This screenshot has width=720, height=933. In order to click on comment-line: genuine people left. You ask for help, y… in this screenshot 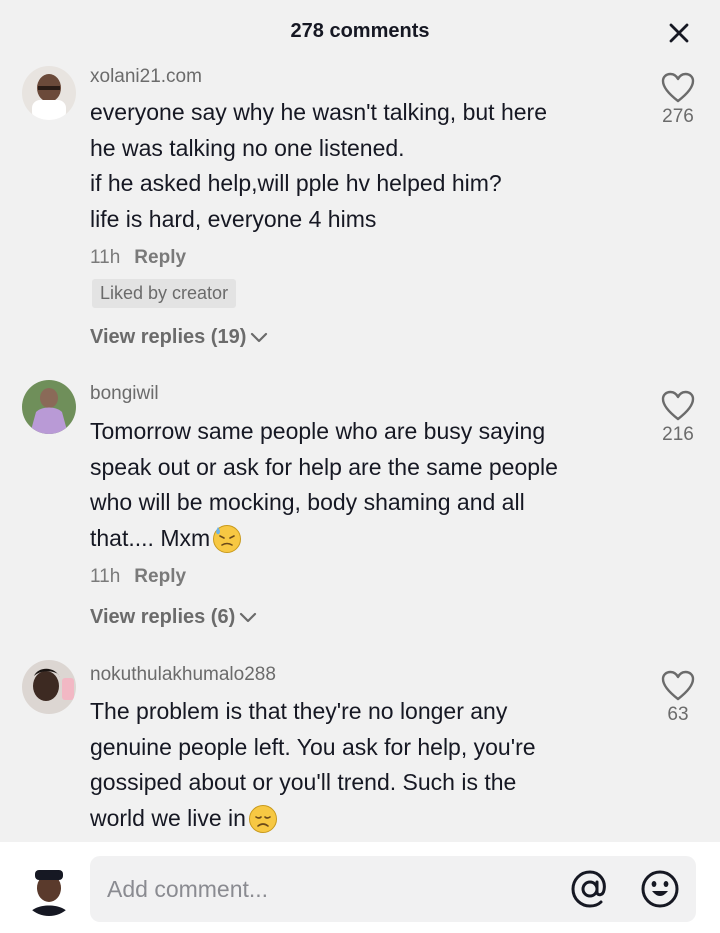, I will do `click(313, 746)`.